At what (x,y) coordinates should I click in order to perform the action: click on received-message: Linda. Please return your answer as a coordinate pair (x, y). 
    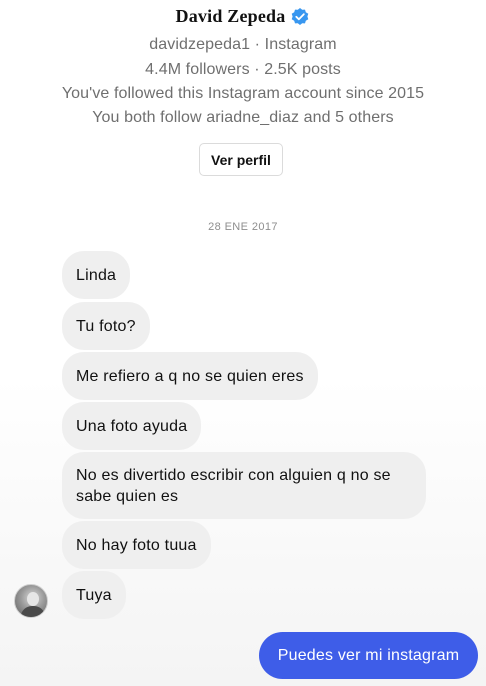
    Looking at the image, I should click on (96, 275).